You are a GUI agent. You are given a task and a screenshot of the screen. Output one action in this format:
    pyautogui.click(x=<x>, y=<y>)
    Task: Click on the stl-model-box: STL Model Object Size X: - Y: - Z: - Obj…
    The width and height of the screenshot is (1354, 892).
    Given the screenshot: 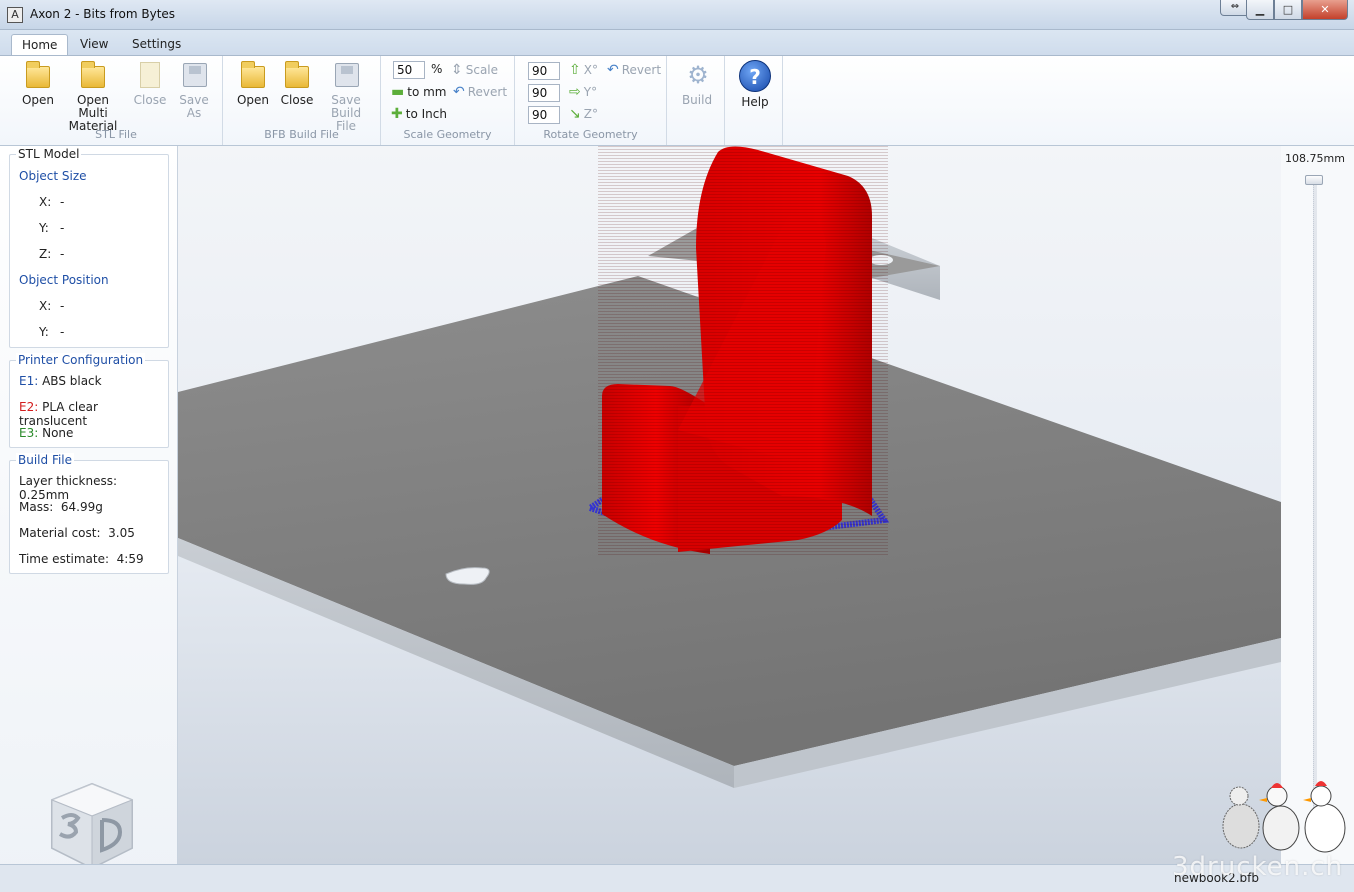 What is the action you would take?
    pyautogui.click(x=89, y=247)
    